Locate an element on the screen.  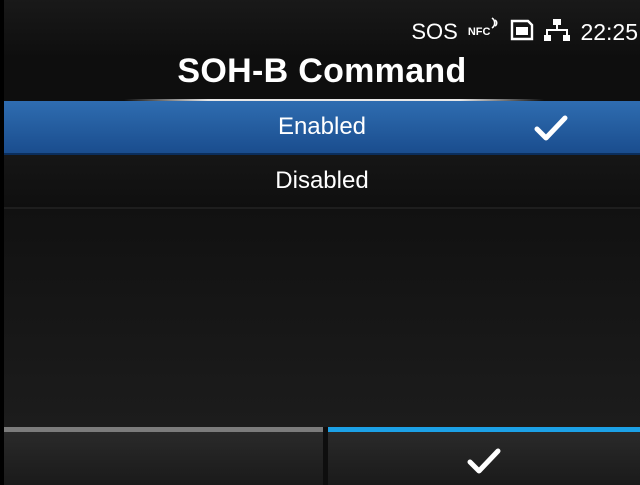
footer-bar is located at coordinates (322, 456).